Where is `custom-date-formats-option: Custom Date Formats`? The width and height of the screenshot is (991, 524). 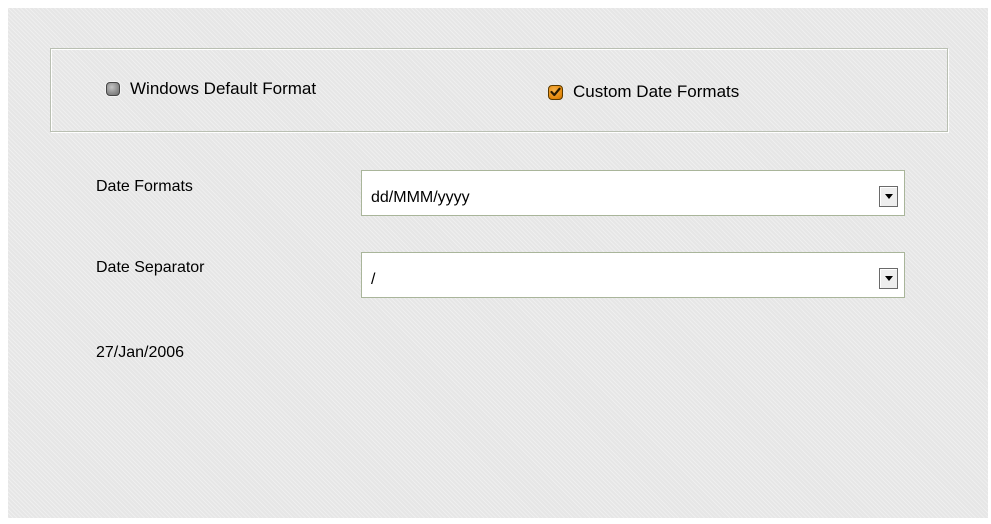 custom-date-formats-option: Custom Date Formats is located at coordinates (643, 92).